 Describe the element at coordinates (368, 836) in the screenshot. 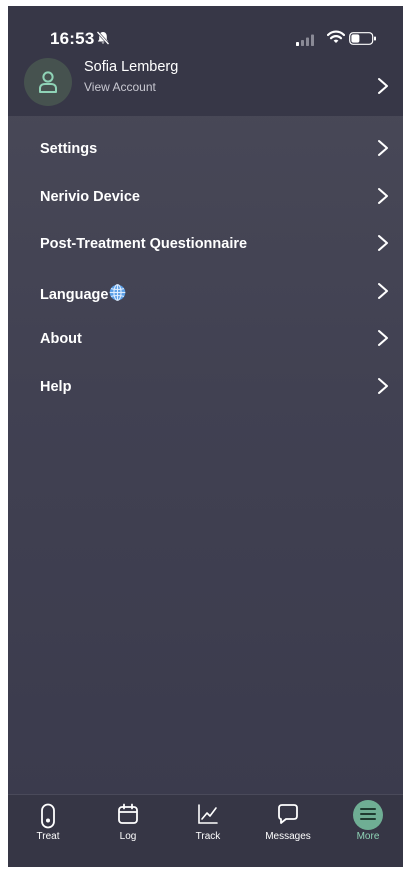

I see `tab-label: More` at that location.